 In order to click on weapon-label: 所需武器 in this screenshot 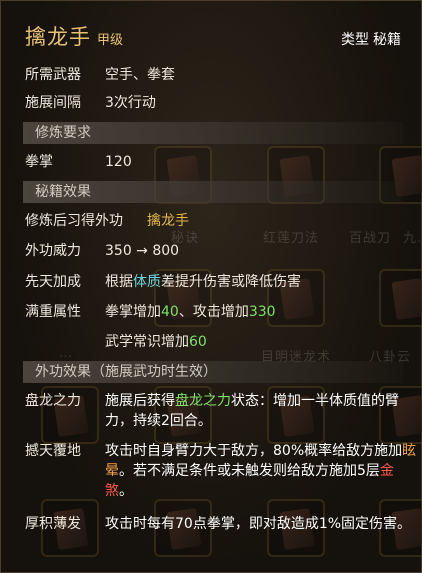, I will do `click(53, 75)`.